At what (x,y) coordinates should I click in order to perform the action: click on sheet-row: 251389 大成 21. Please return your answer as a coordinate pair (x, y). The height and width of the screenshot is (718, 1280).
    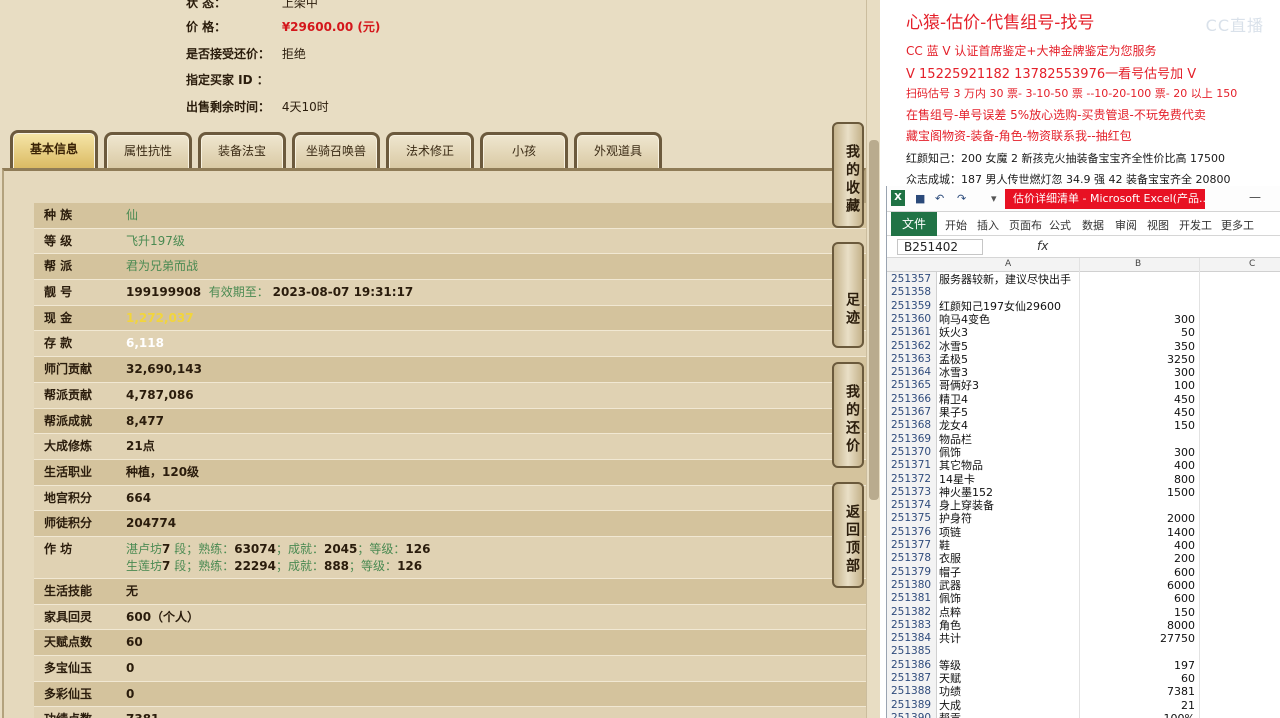
    Looking at the image, I should click on (1083, 705).